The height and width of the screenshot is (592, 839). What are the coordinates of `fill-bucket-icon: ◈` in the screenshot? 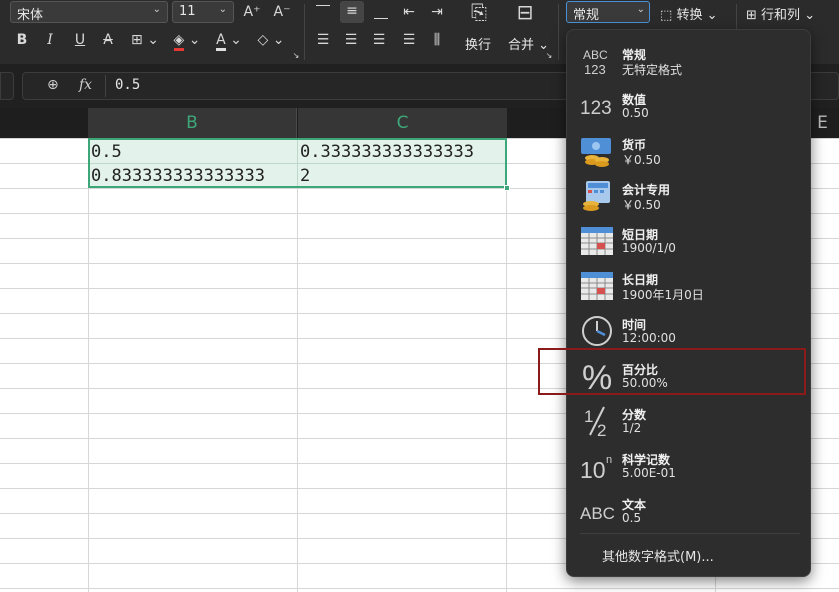 It's located at (179, 41).